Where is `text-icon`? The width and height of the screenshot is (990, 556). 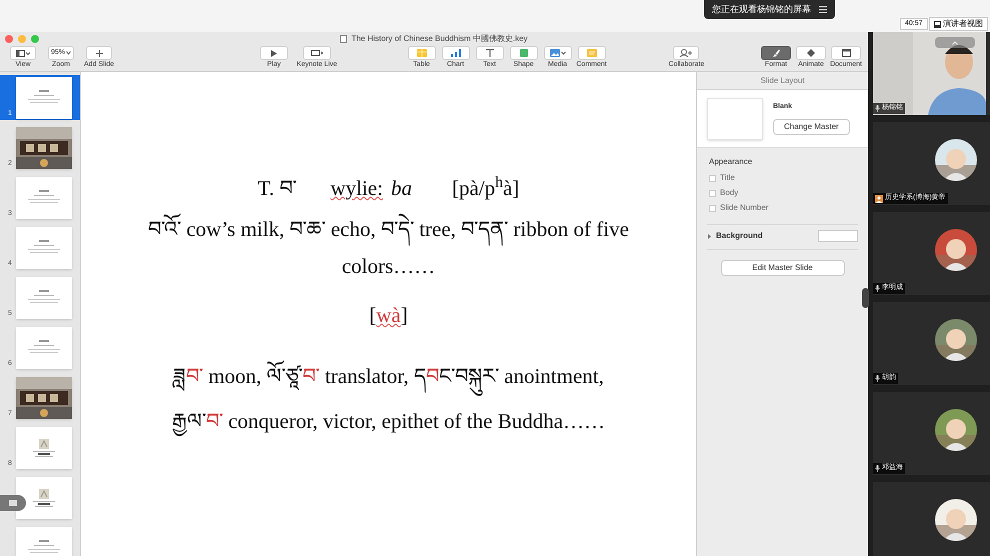
text-icon is located at coordinates (490, 53).